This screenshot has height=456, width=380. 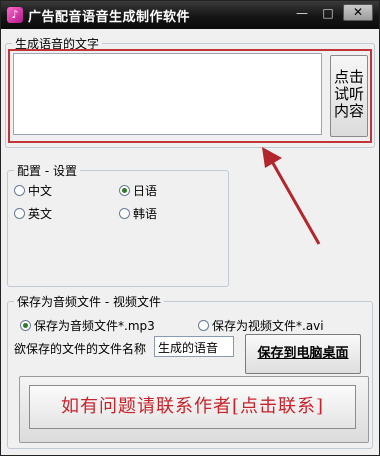 What do you see at coordinates (291, 196) in the screenshot?
I see `annotation-arrow-icon` at bounding box center [291, 196].